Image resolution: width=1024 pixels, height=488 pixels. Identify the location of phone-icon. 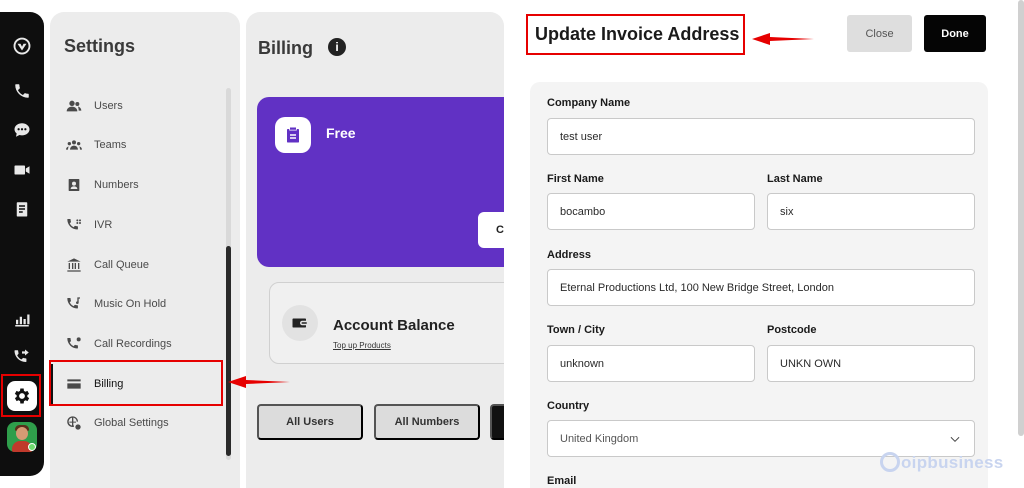
(22, 91).